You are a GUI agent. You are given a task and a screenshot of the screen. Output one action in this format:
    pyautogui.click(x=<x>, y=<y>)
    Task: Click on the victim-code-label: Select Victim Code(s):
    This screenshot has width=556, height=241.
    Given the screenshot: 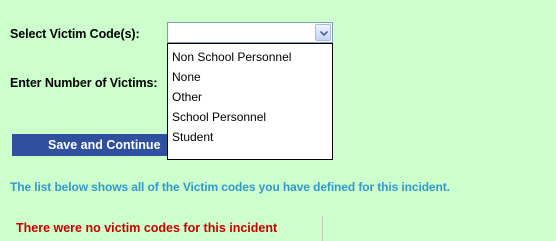 What is the action you would take?
    pyautogui.click(x=75, y=34)
    